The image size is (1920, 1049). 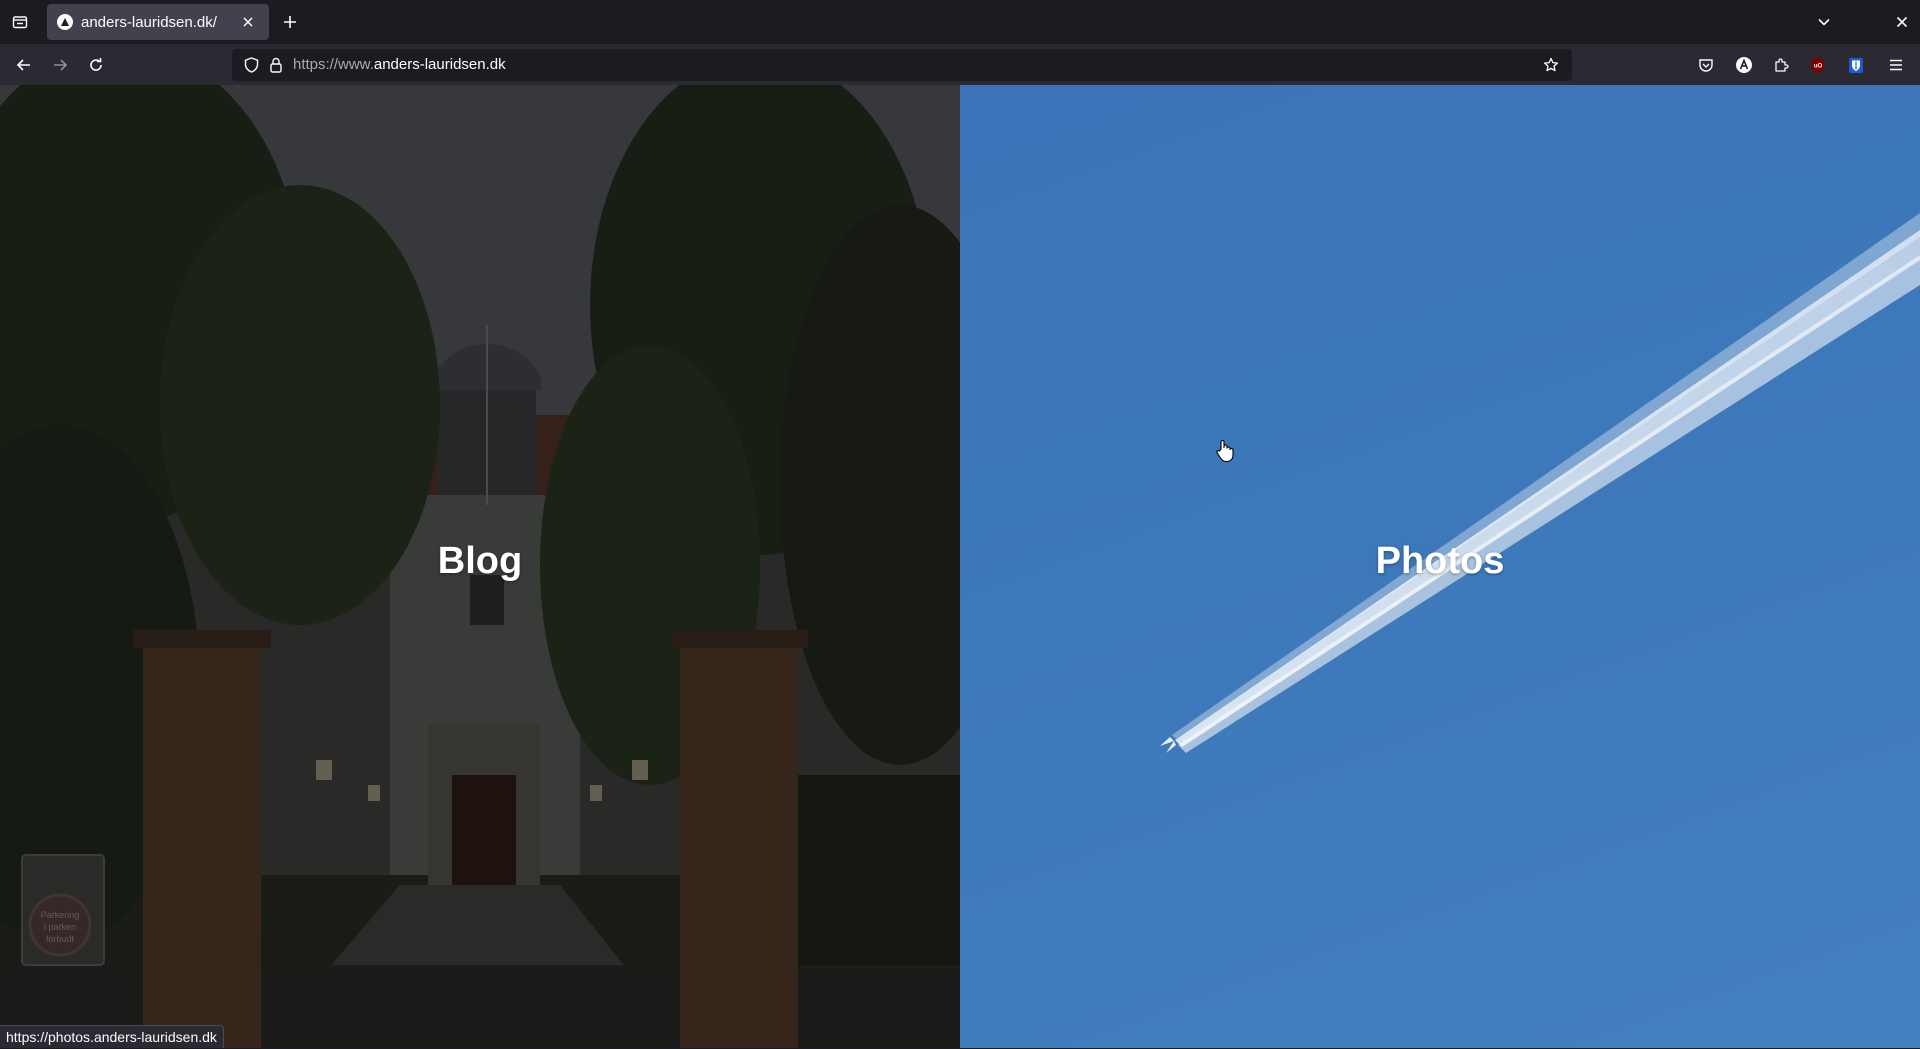 I want to click on ublock-button: uO, so click(x=1818, y=65).